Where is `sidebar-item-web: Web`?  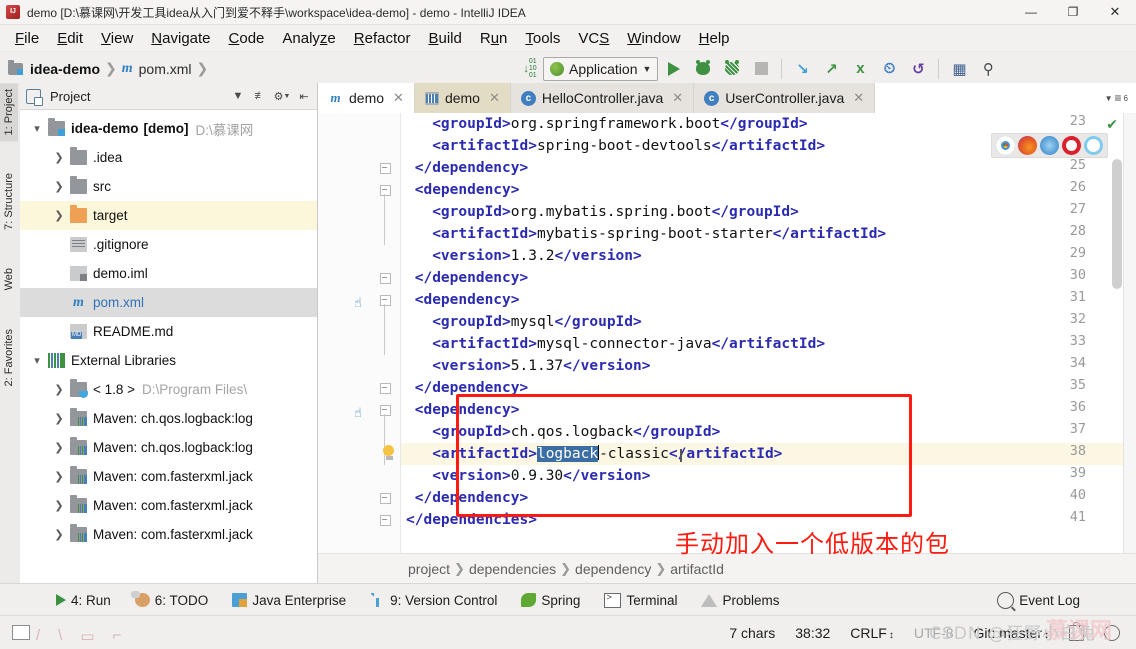
sidebar-item-web: Web is located at coordinates (9, 279).